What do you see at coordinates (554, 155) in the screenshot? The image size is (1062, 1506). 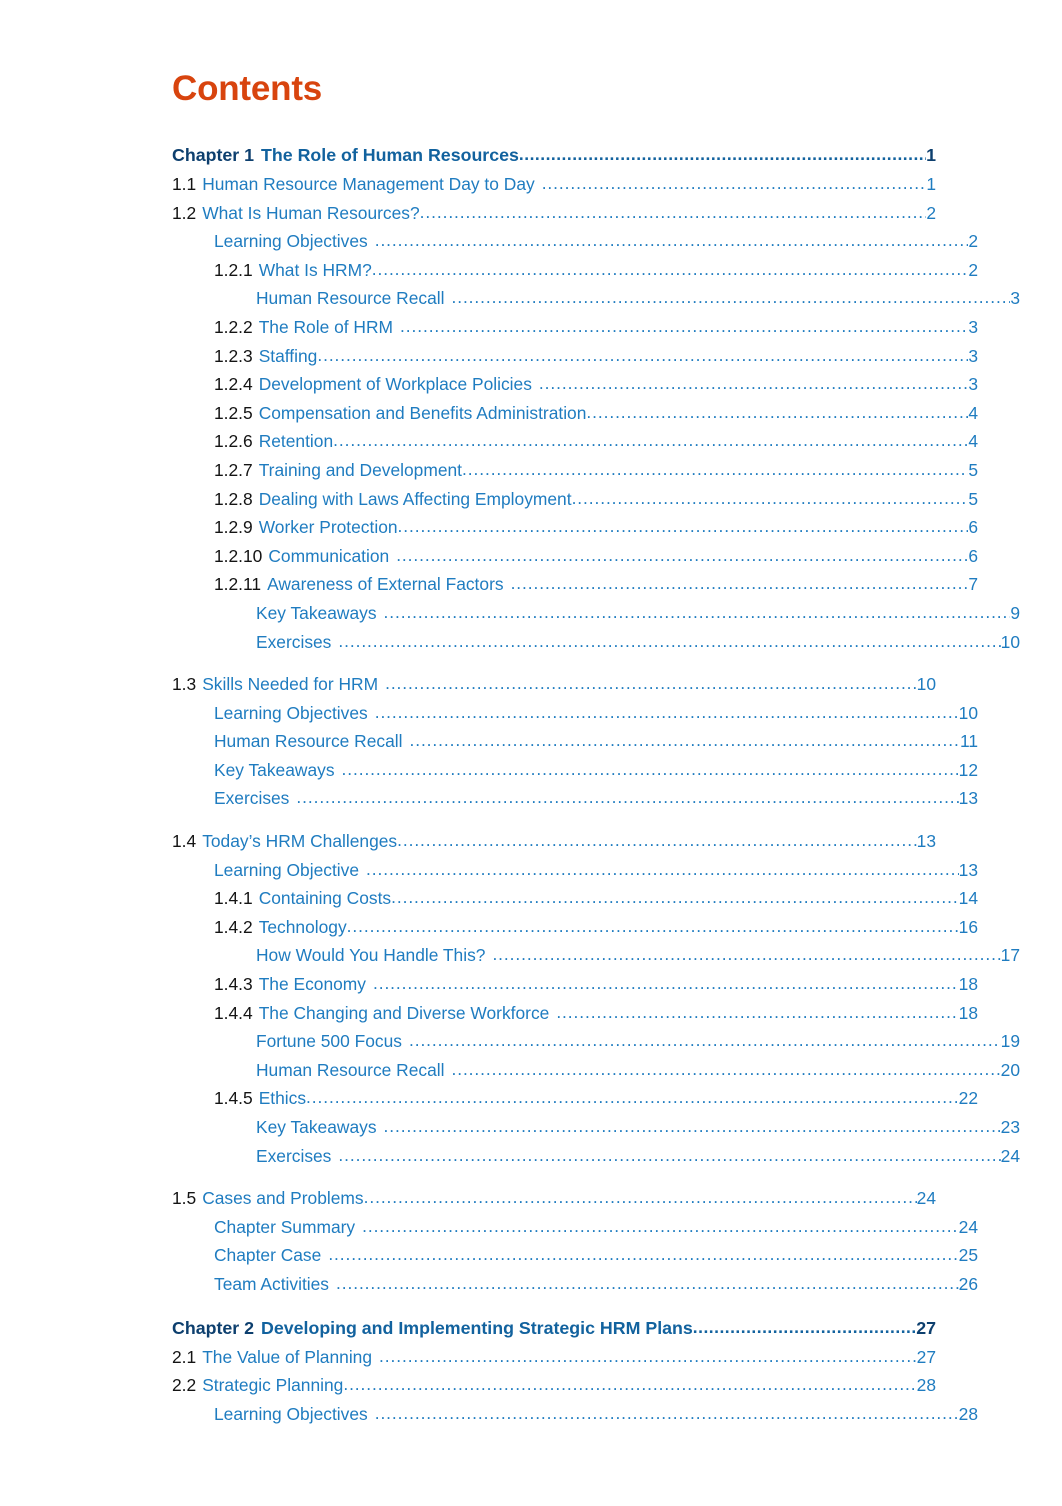 I see `toc-chapter-row: Chapter 1 The Role of Human Resources 1` at bounding box center [554, 155].